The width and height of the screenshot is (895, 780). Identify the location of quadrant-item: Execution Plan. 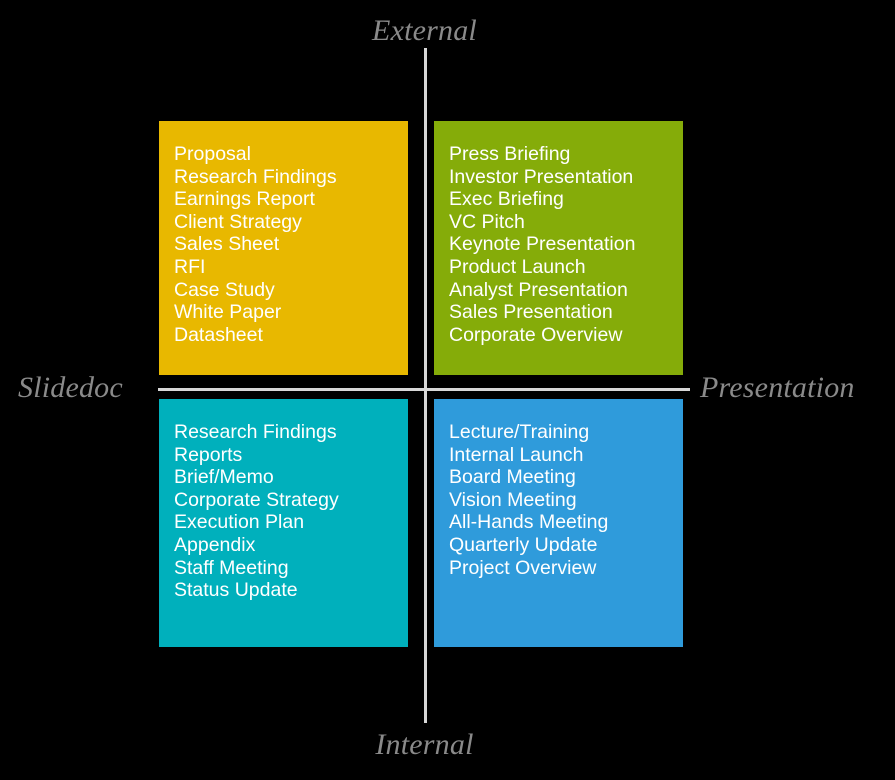
(239, 522).